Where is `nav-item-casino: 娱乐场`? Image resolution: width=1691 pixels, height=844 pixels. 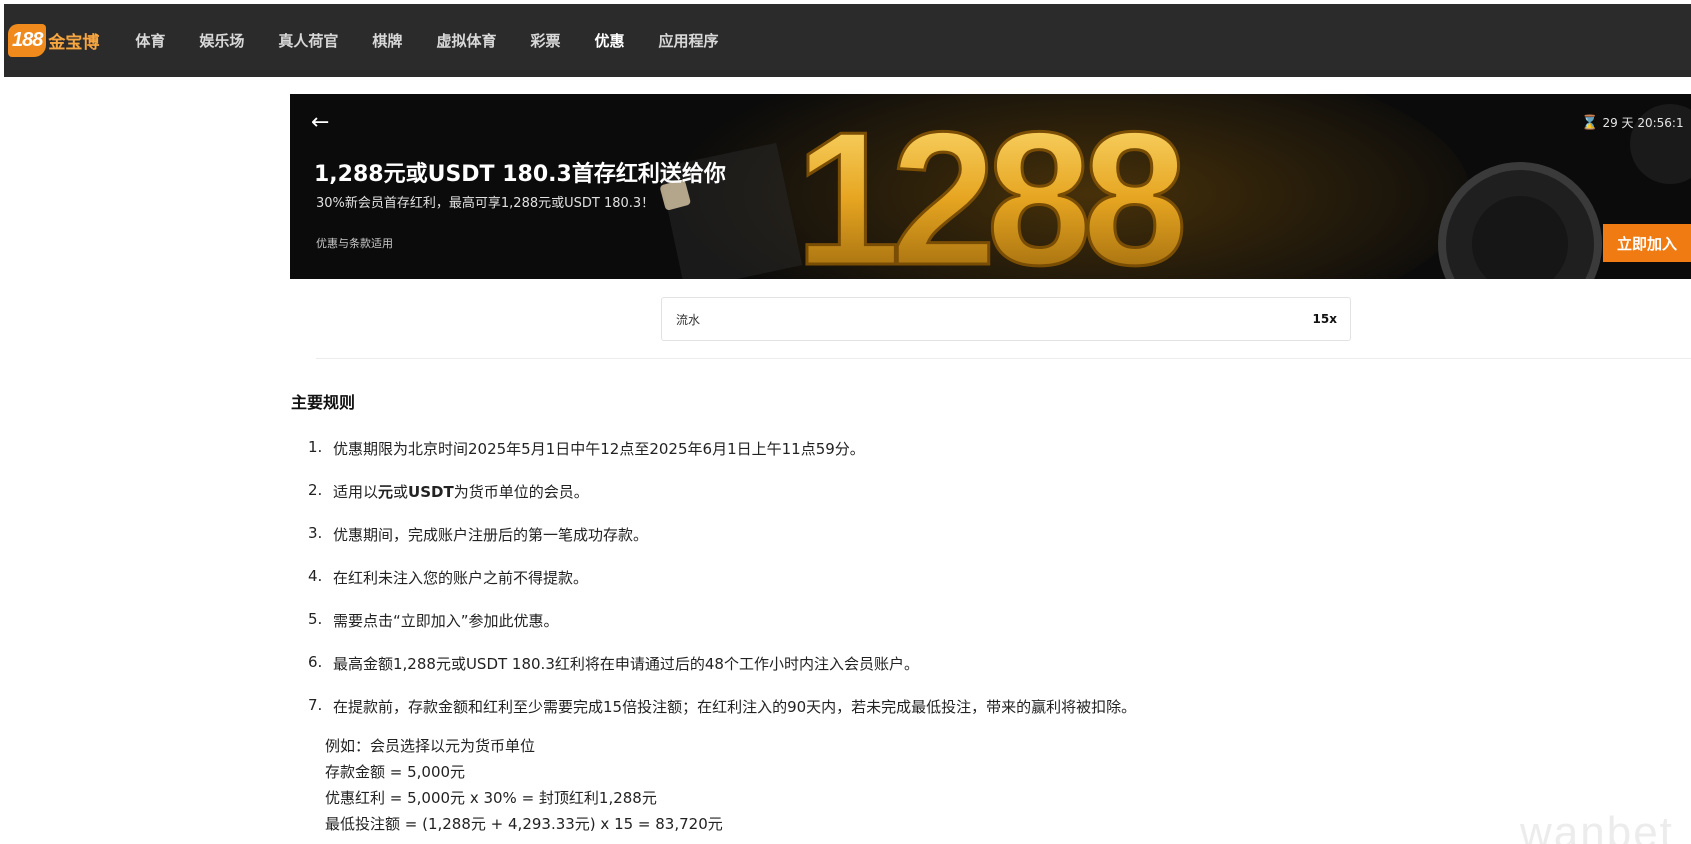
nav-item-casino: 娱乐场 is located at coordinates (221, 40).